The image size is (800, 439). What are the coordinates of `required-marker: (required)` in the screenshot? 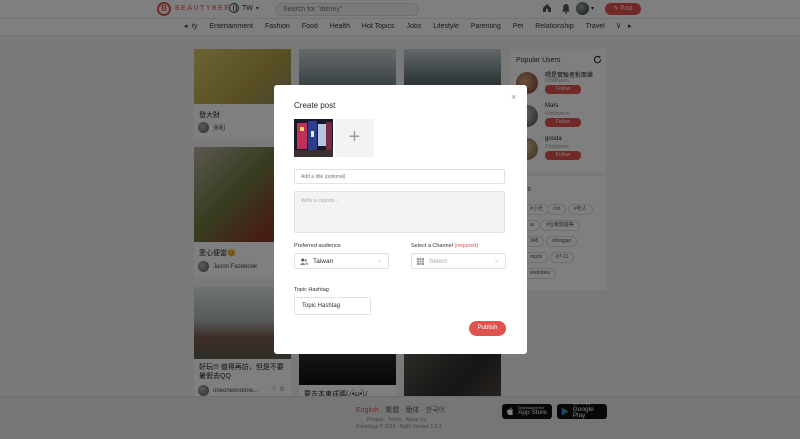 It's located at (466, 246).